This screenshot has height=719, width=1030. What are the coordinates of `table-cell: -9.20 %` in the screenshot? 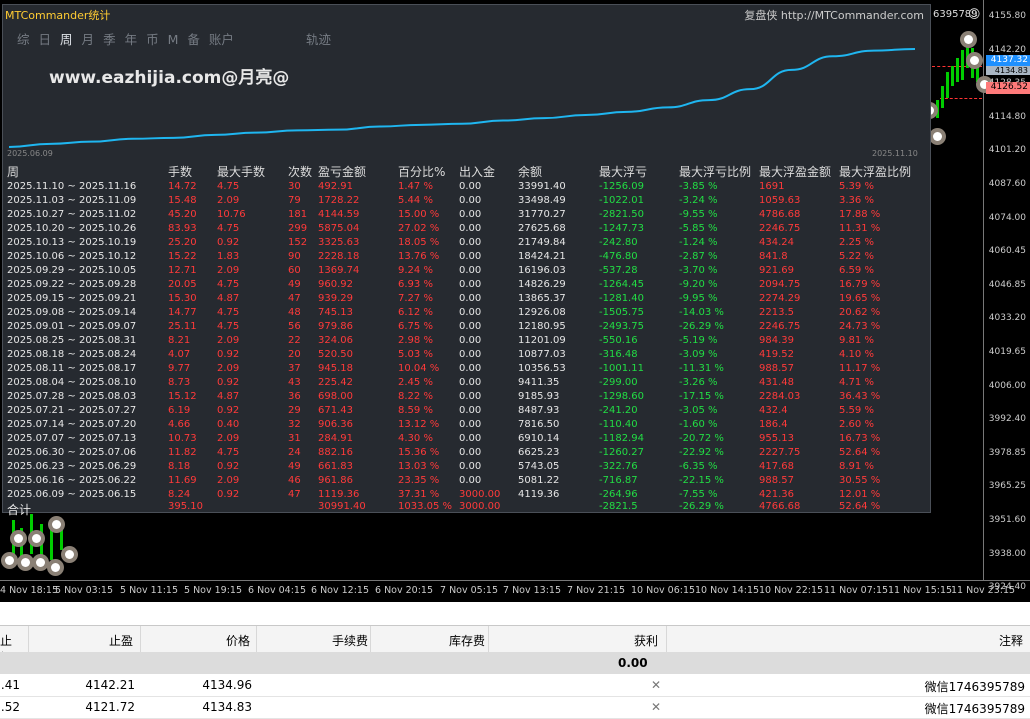 It's located at (698, 284).